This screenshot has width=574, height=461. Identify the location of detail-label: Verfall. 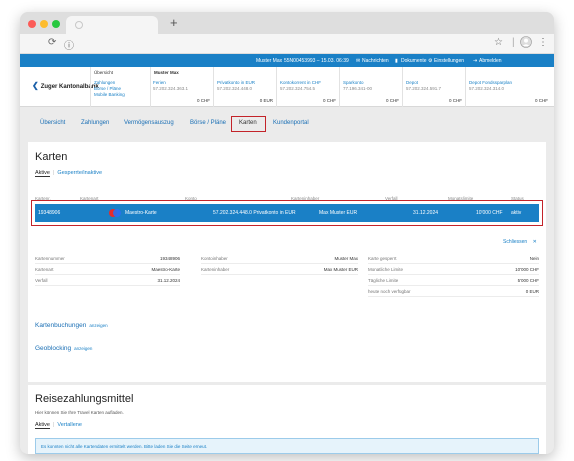
(41, 280).